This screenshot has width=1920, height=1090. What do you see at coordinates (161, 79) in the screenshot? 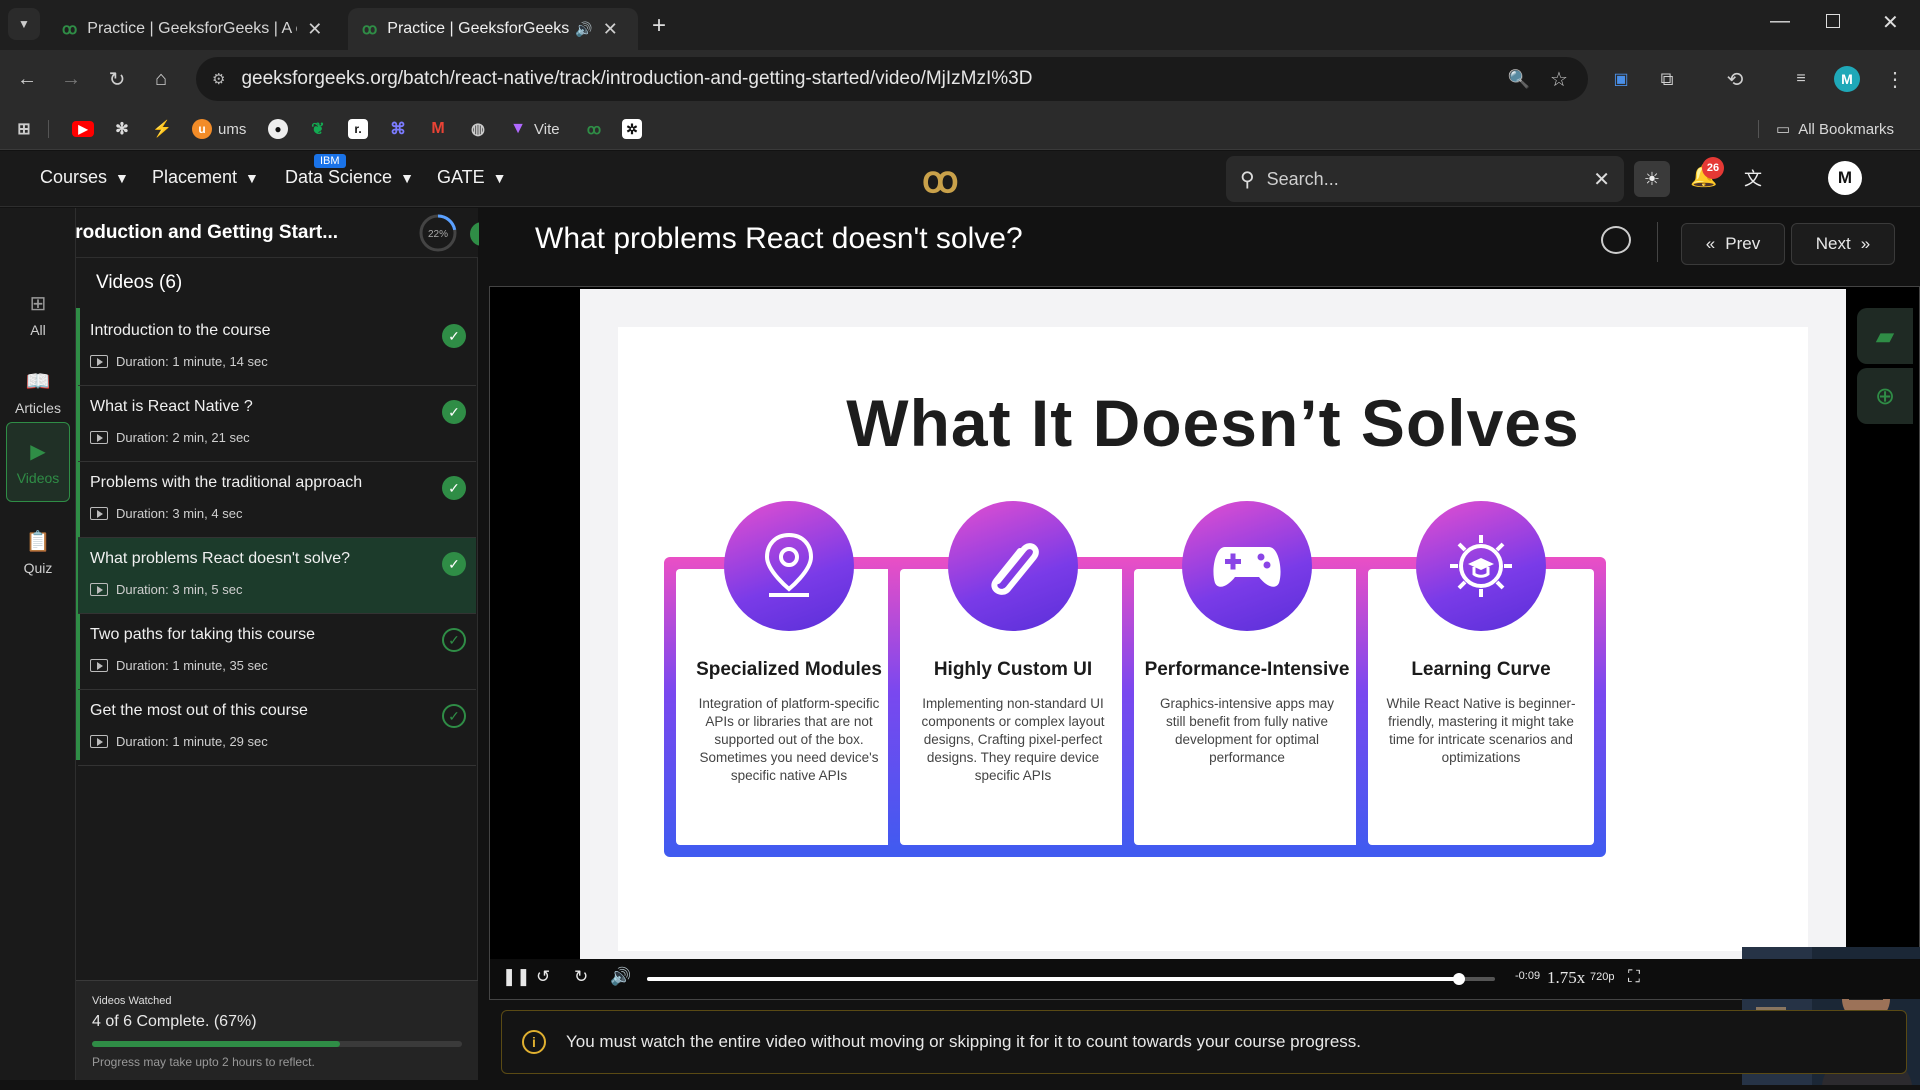
I see `home-icon: ⌂` at bounding box center [161, 79].